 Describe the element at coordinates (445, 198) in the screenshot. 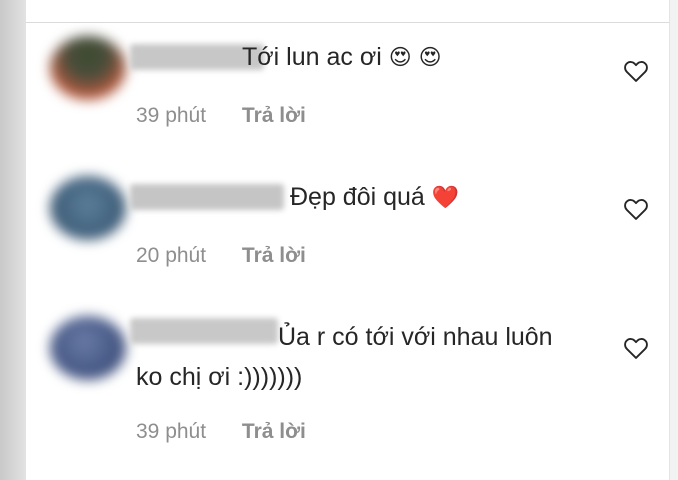

I see `red-heart-emoji: ❤️` at that location.